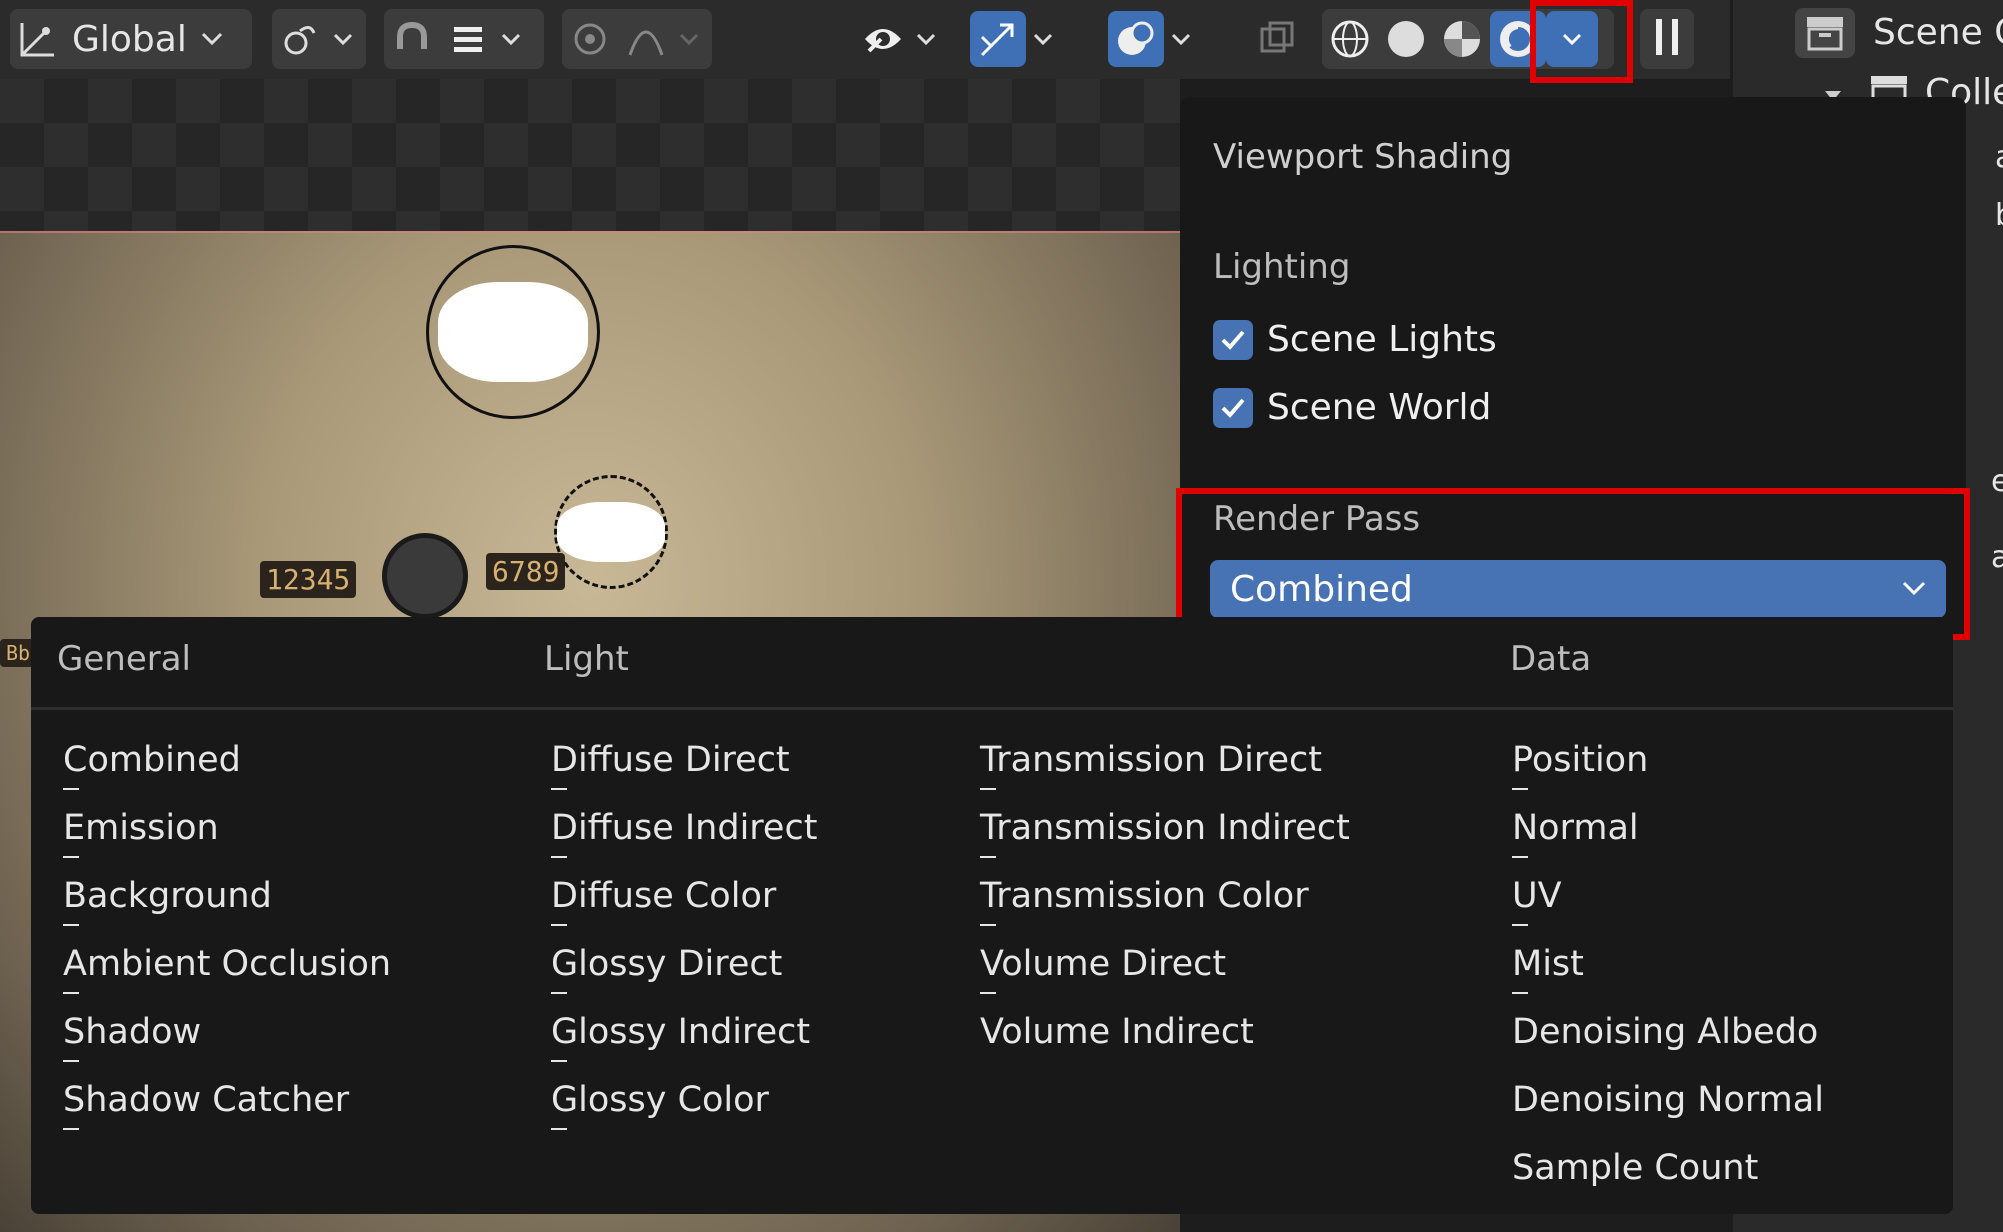 The width and height of the screenshot is (2003, 1232). I want to click on menu-item-normal: Normal, so click(1575, 833).